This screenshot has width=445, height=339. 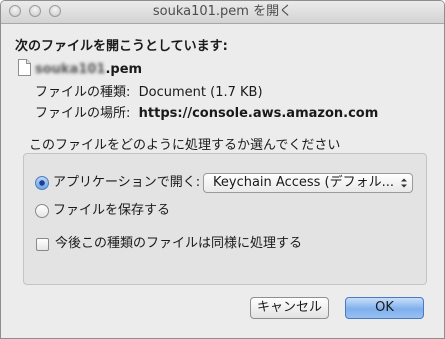 I want to click on dialog-heading: 次のファイルを開こうとしています:, so click(x=121, y=46).